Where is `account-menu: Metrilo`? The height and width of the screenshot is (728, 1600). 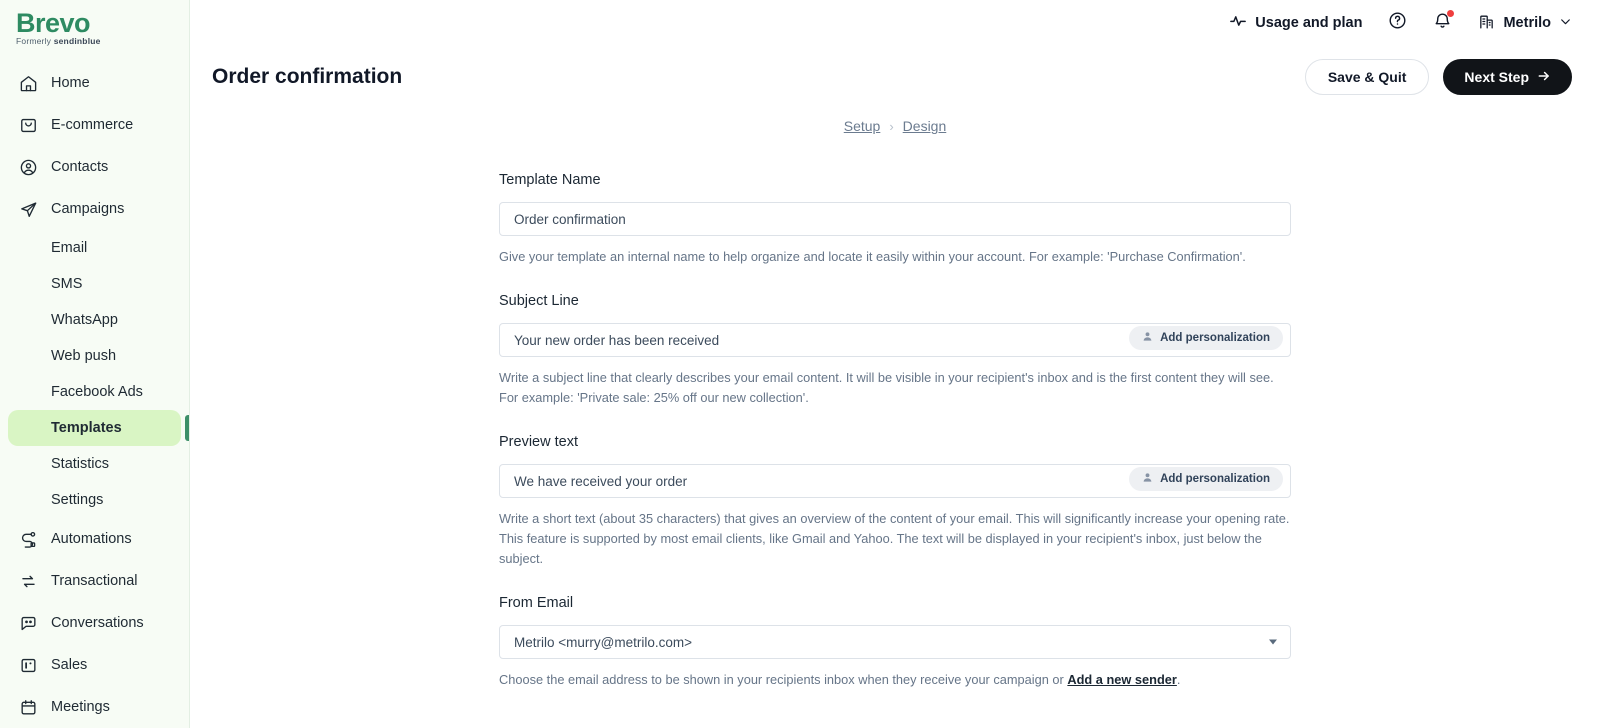 account-menu: Metrilo is located at coordinates (1525, 23).